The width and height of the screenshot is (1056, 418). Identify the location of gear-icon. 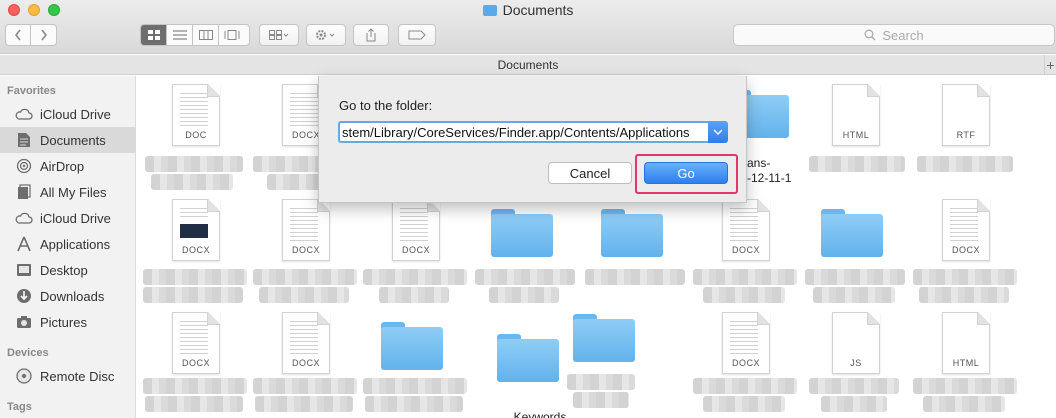
(325, 35).